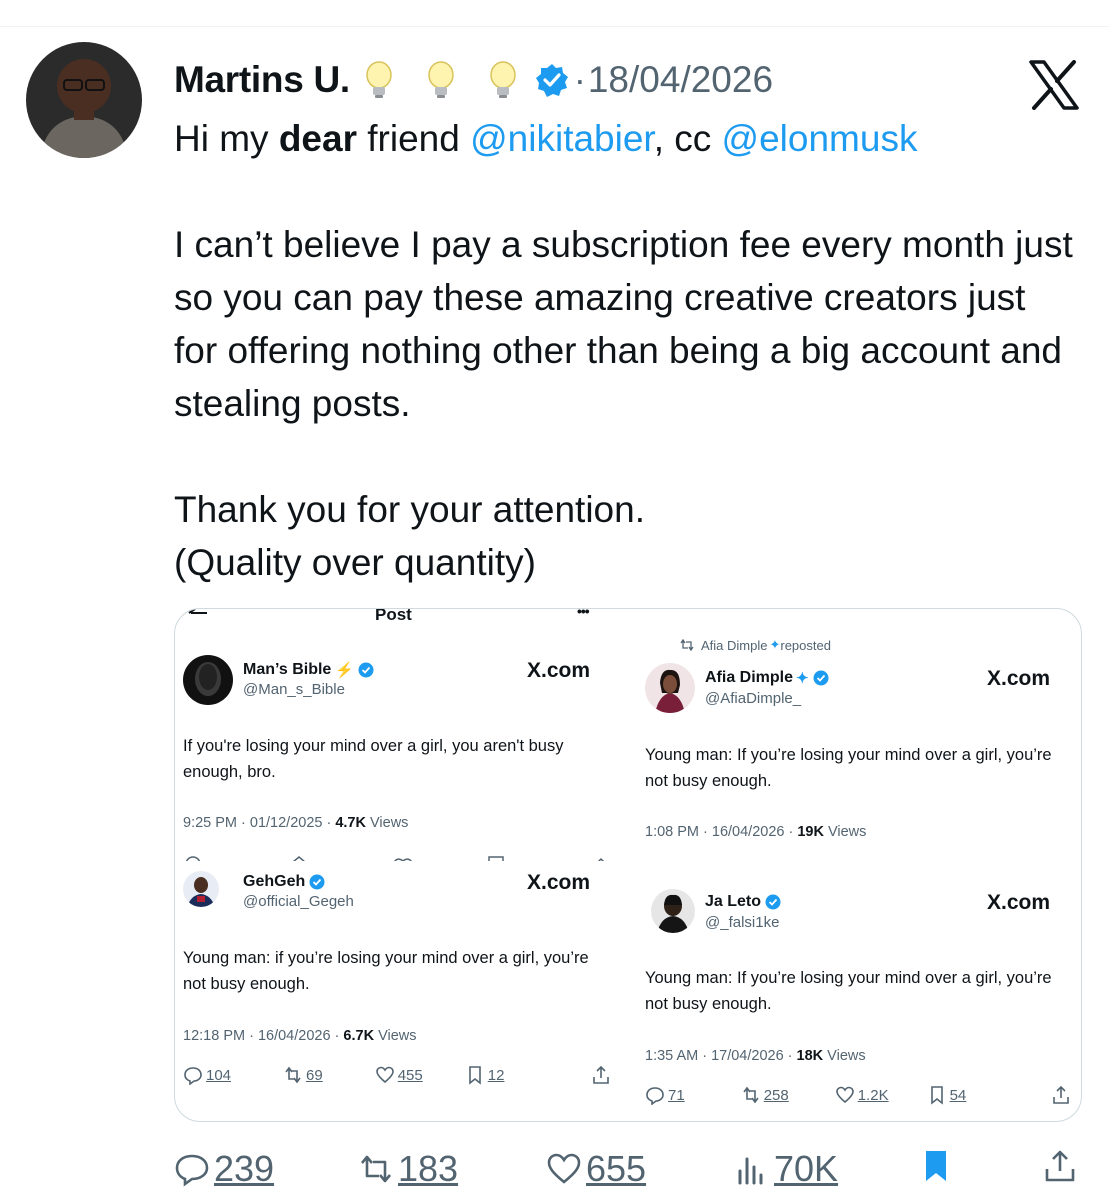 Image resolution: width=1109 pixels, height=1200 pixels. Describe the element at coordinates (84, 100) in the screenshot. I see `author-avatar` at that location.